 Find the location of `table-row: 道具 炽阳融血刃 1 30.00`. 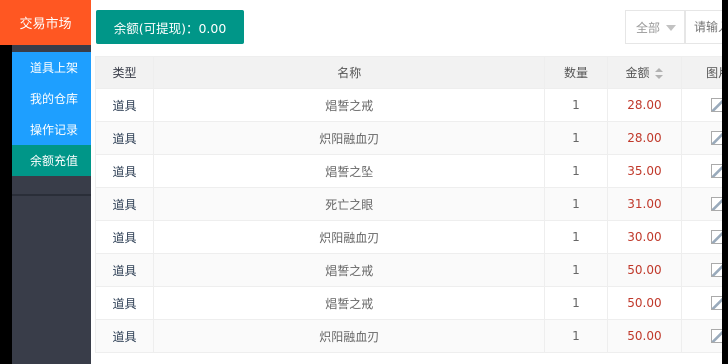

table-row: 道具 炽阳融血刃 1 30.00 is located at coordinates (411, 237).